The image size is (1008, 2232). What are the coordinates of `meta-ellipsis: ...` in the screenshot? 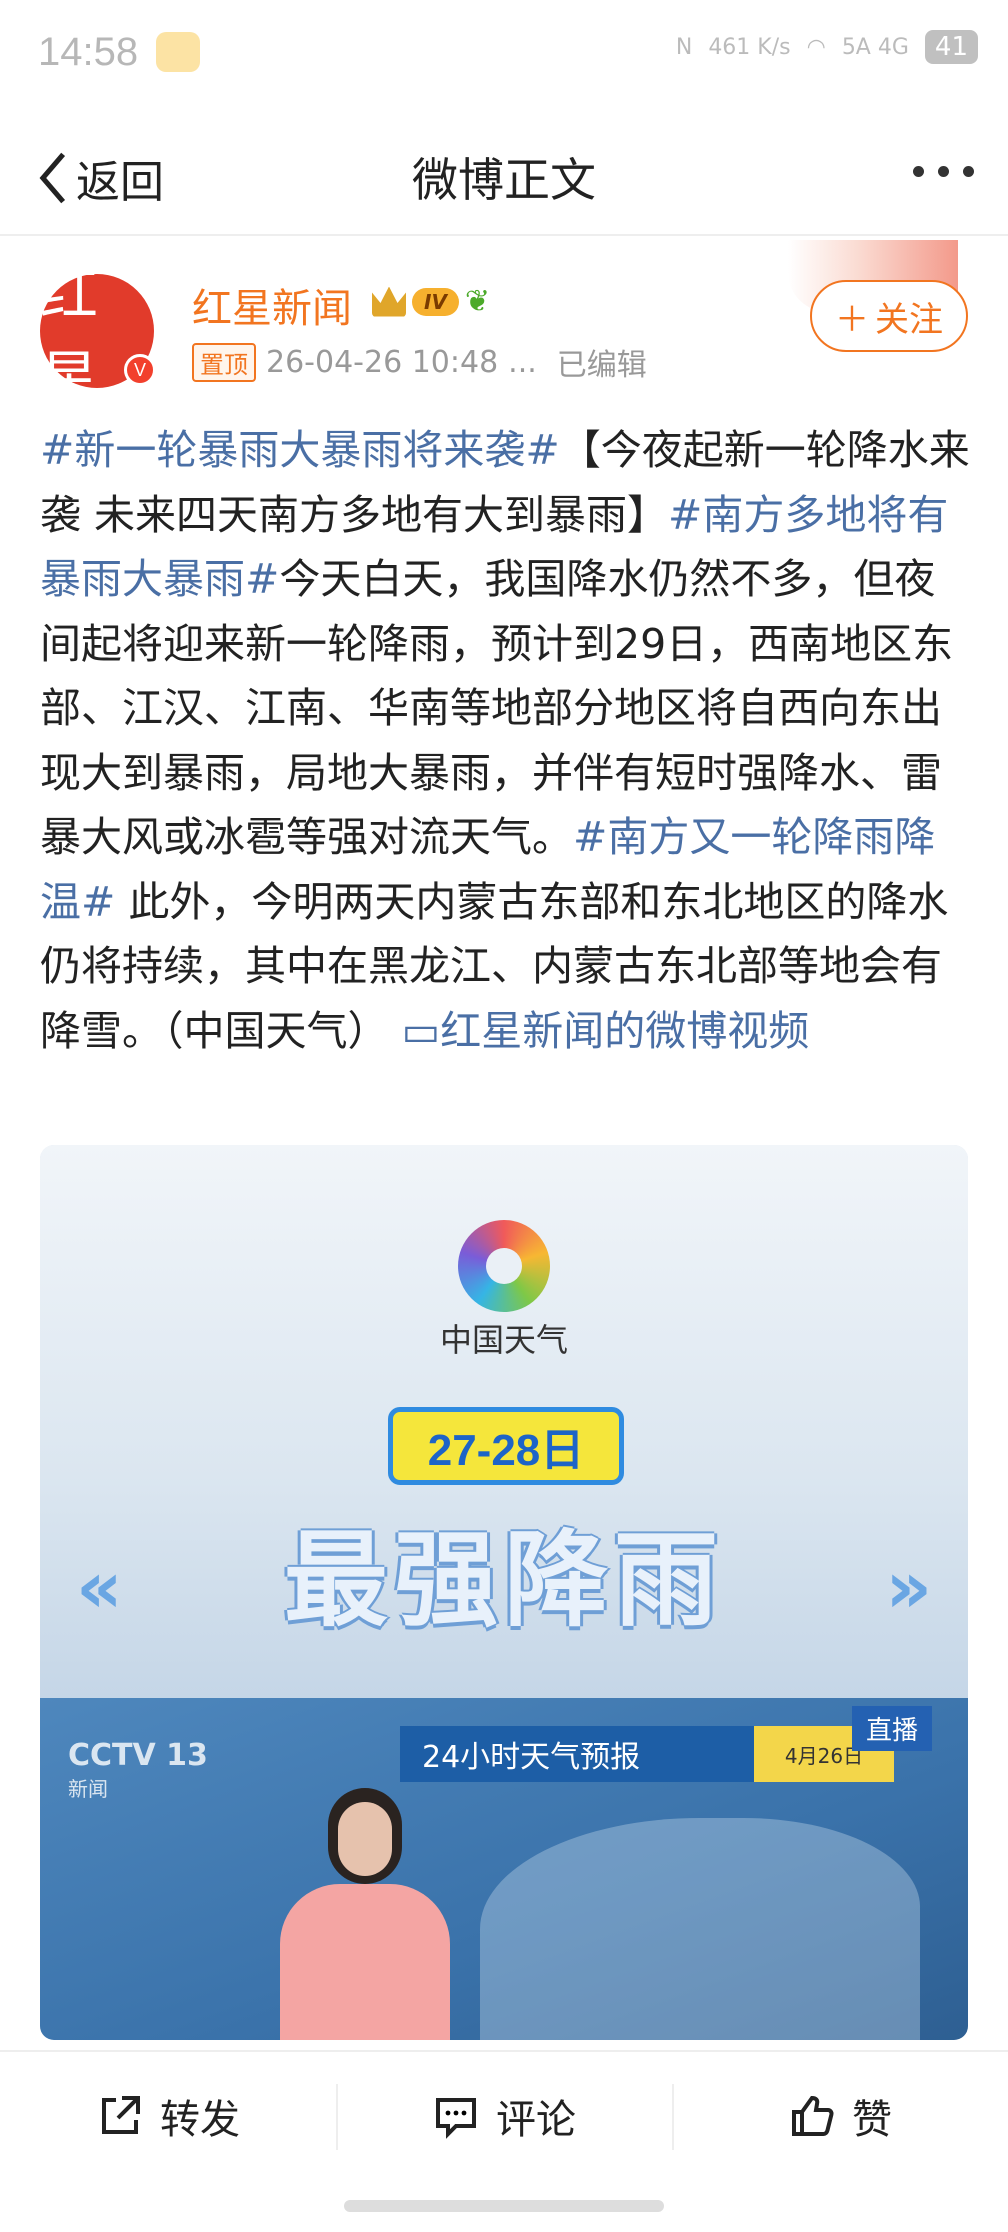 It's located at (522, 362).